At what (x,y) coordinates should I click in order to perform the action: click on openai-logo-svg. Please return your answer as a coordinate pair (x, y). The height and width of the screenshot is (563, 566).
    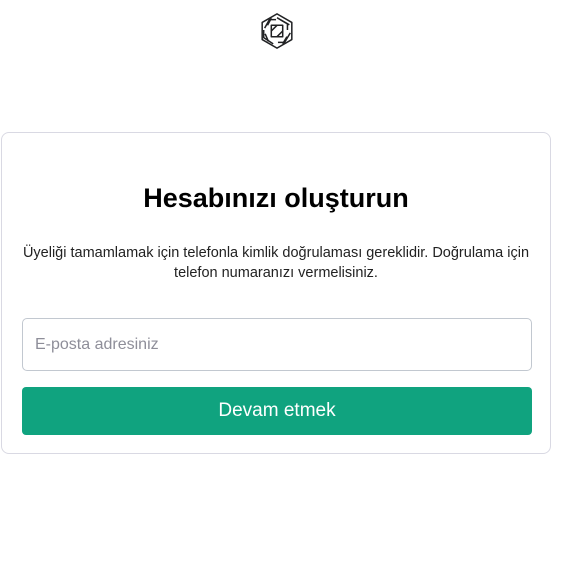
    Looking at the image, I should click on (277, 31).